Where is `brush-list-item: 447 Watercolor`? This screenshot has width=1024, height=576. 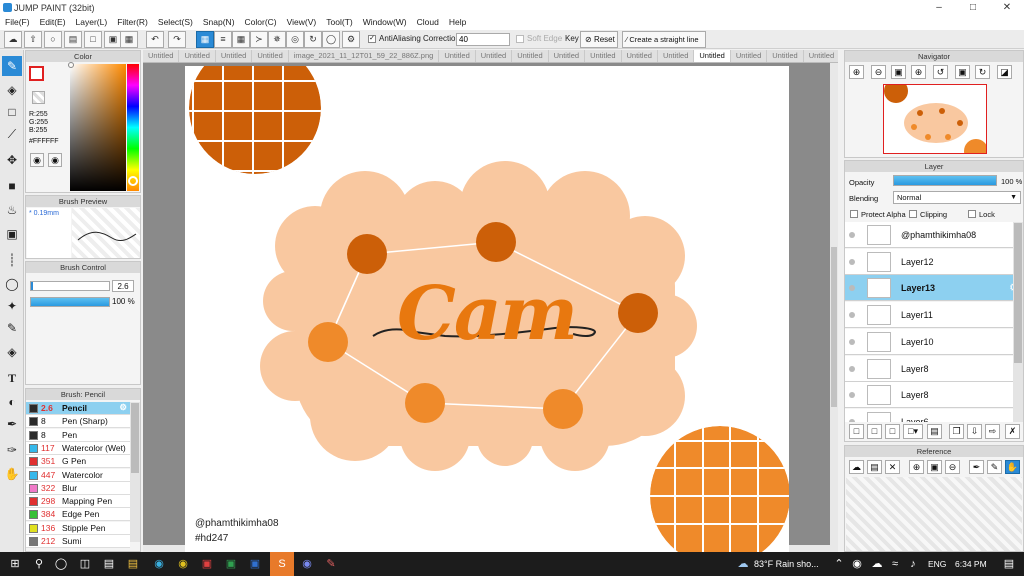
brush-list-item: 447 Watercolor is located at coordinates (78, 475).